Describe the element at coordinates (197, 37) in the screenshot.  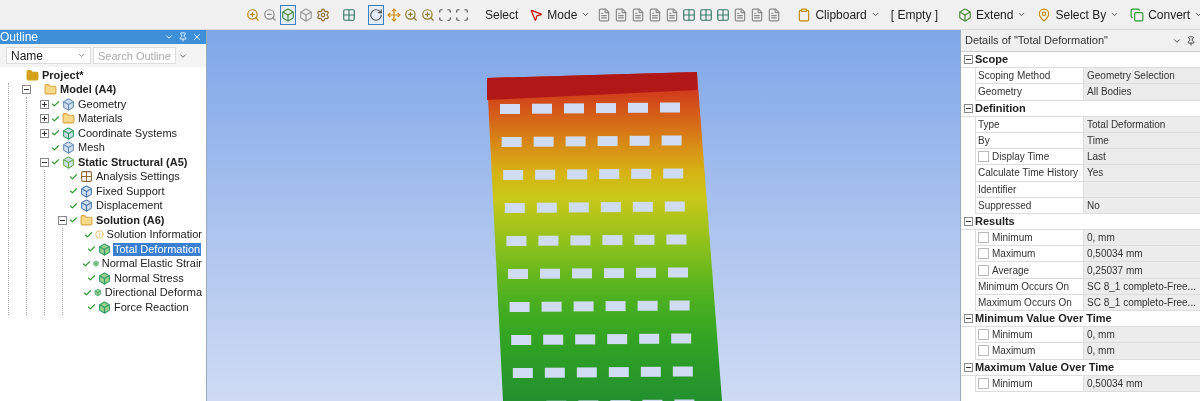
I see `close-icon` at that location.